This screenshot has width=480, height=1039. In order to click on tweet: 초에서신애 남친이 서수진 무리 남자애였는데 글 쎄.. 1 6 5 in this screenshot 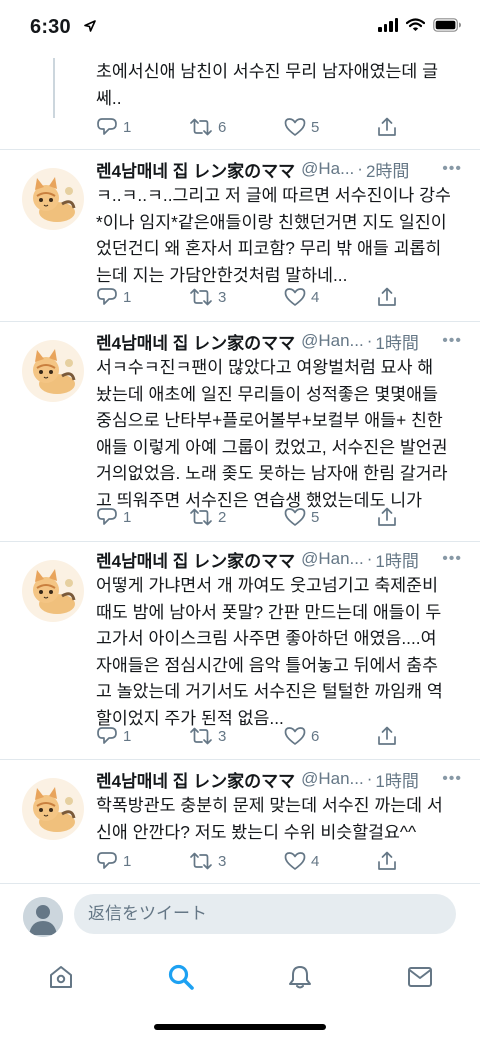, I will do `click(240, 104)`.